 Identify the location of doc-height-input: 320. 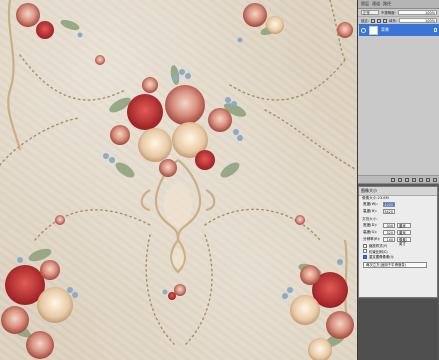
(389, 232).